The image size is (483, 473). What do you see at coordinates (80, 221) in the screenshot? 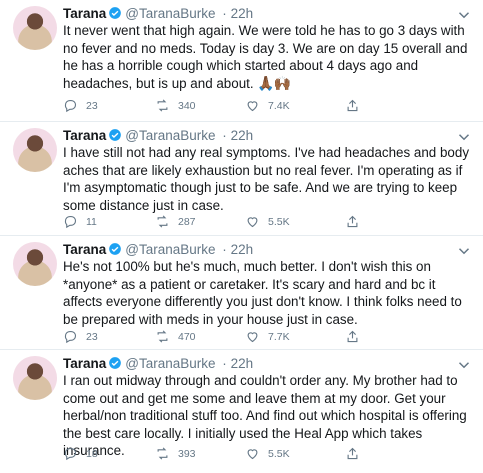
I see `reply-button: 11` at bounding box center [80, 221].